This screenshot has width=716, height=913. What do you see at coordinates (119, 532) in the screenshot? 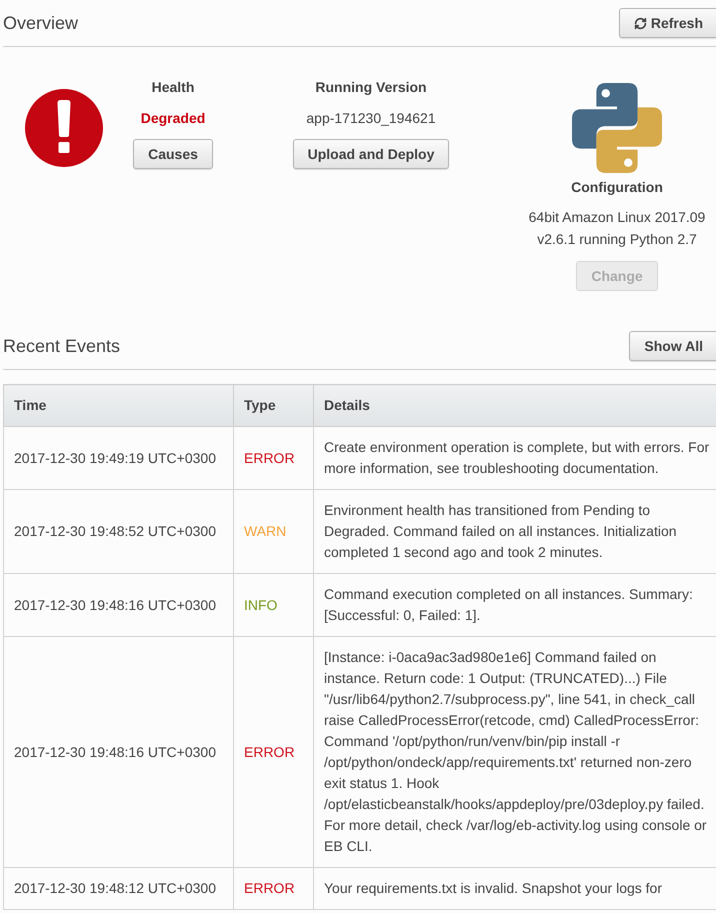
I see `time-cell: 2017-12-30 19:48:52 UTC+0300` at bounding box center [119, 532].